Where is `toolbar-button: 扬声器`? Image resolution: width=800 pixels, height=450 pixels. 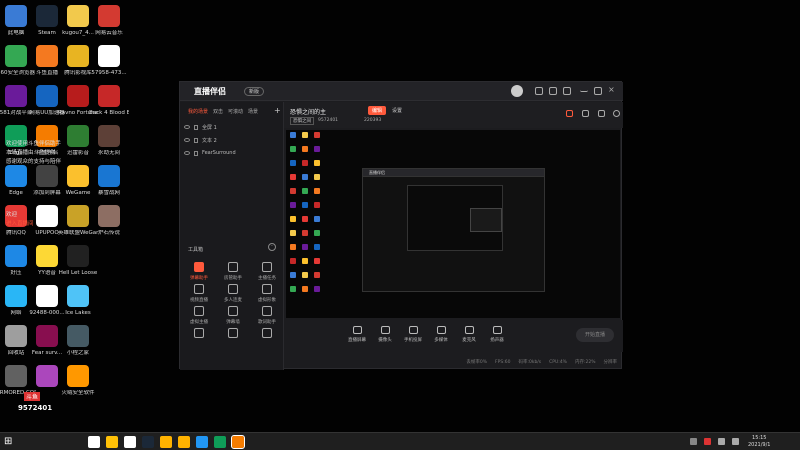 toolbar-button: 扬声器 is located at coordinates (497, 338).